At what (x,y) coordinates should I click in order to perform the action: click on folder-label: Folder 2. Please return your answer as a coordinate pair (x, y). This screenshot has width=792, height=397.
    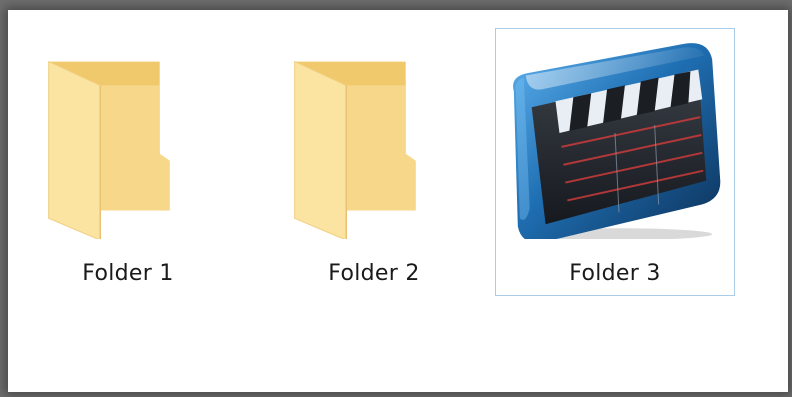
    Looking at the image, I should click on (374, 273).